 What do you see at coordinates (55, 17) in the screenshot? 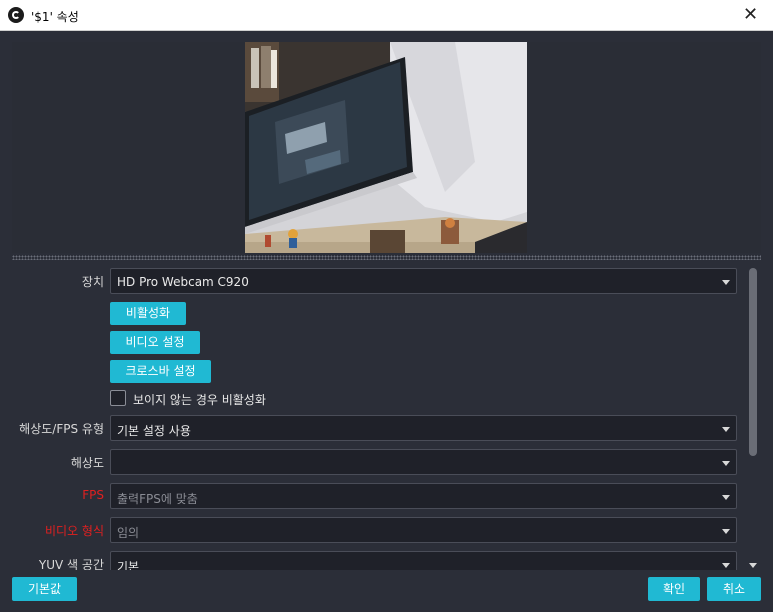
I see `window-title: '$1' 속성` at bounding box center [55, 17].